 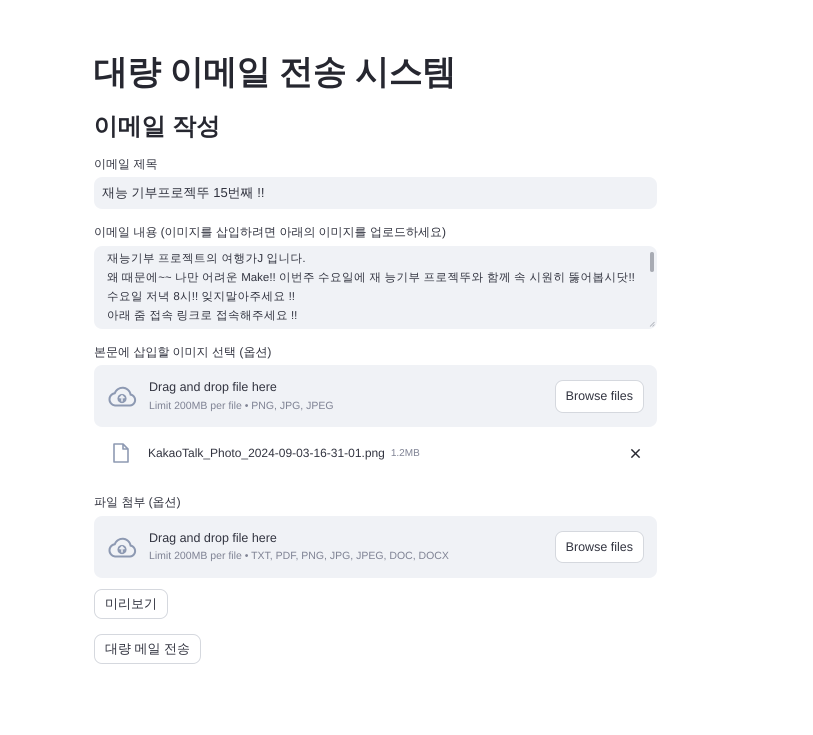 I want to click on resize-handle-icon, so click(x=652, y=323).